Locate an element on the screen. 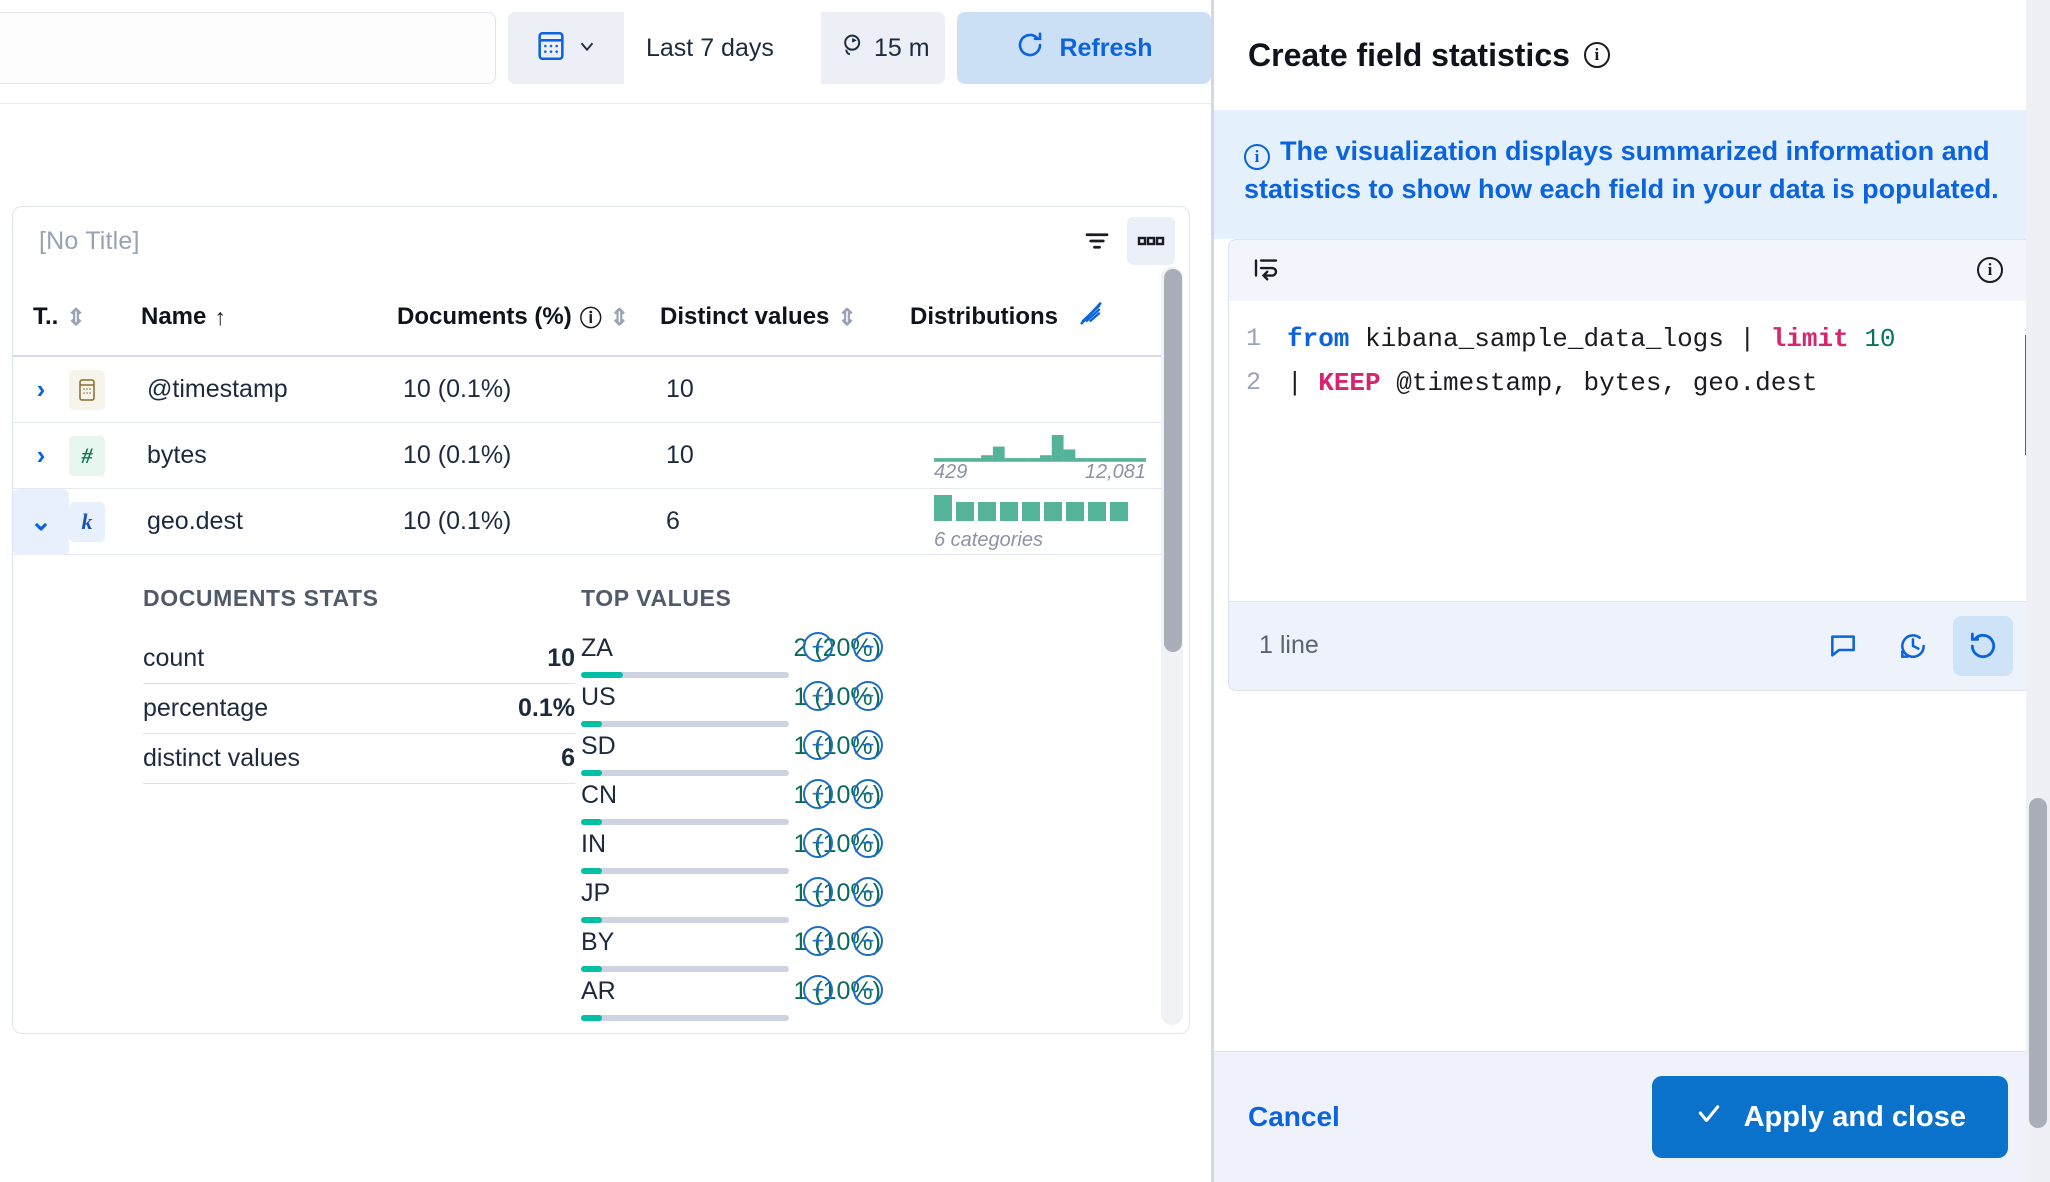 Image resolution: width=2050 pixels, height=1182 pixels. code-line-content: | KEEP @timestamp, bytes, geo.dest is located at coordinates (1552, 383).